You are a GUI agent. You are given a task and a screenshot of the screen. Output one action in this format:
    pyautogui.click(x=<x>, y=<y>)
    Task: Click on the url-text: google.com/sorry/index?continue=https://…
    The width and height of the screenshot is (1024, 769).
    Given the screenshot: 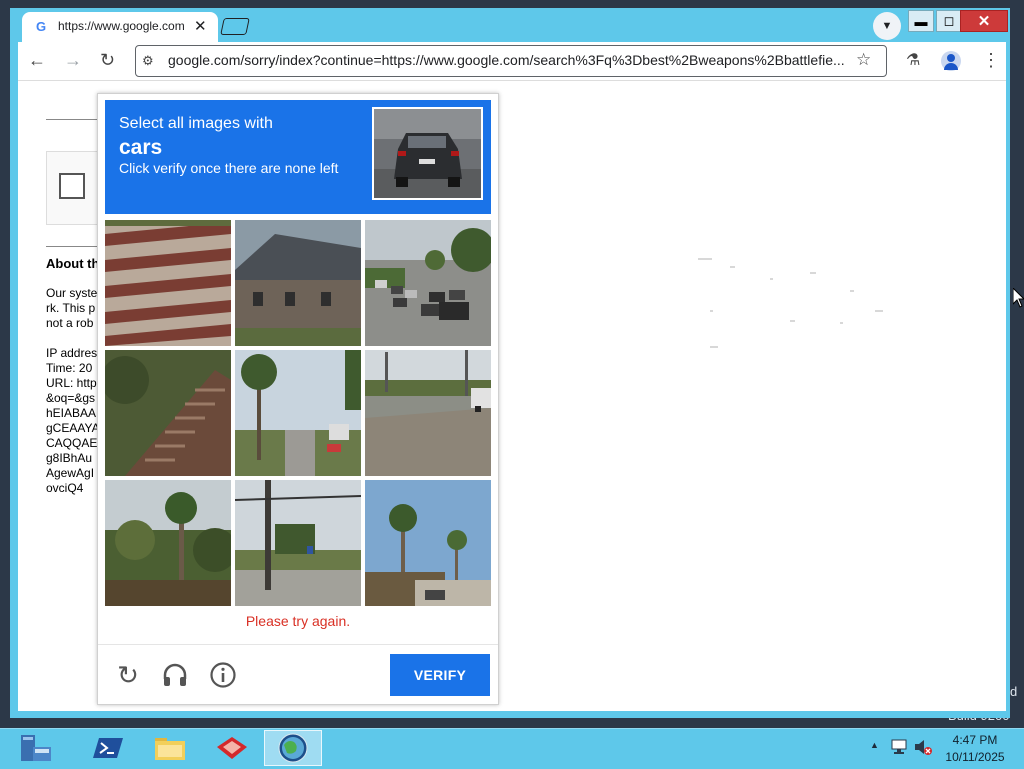 What is the action you would take?
    pyautogui.click(x=508, y=60)
    